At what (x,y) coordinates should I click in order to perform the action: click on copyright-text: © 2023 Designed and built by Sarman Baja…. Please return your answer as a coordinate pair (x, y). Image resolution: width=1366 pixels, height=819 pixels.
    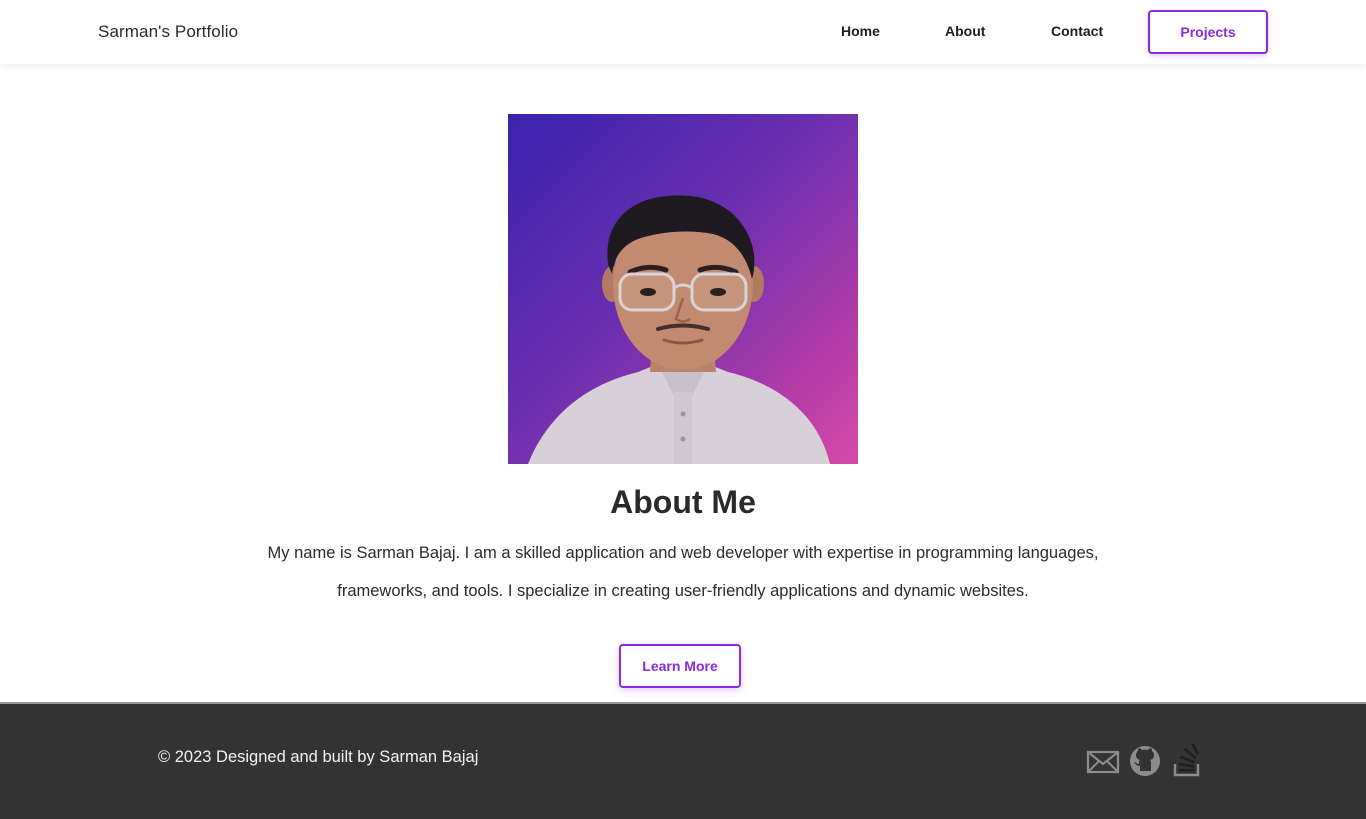
    Looking at the image, I should click on (318, 757).